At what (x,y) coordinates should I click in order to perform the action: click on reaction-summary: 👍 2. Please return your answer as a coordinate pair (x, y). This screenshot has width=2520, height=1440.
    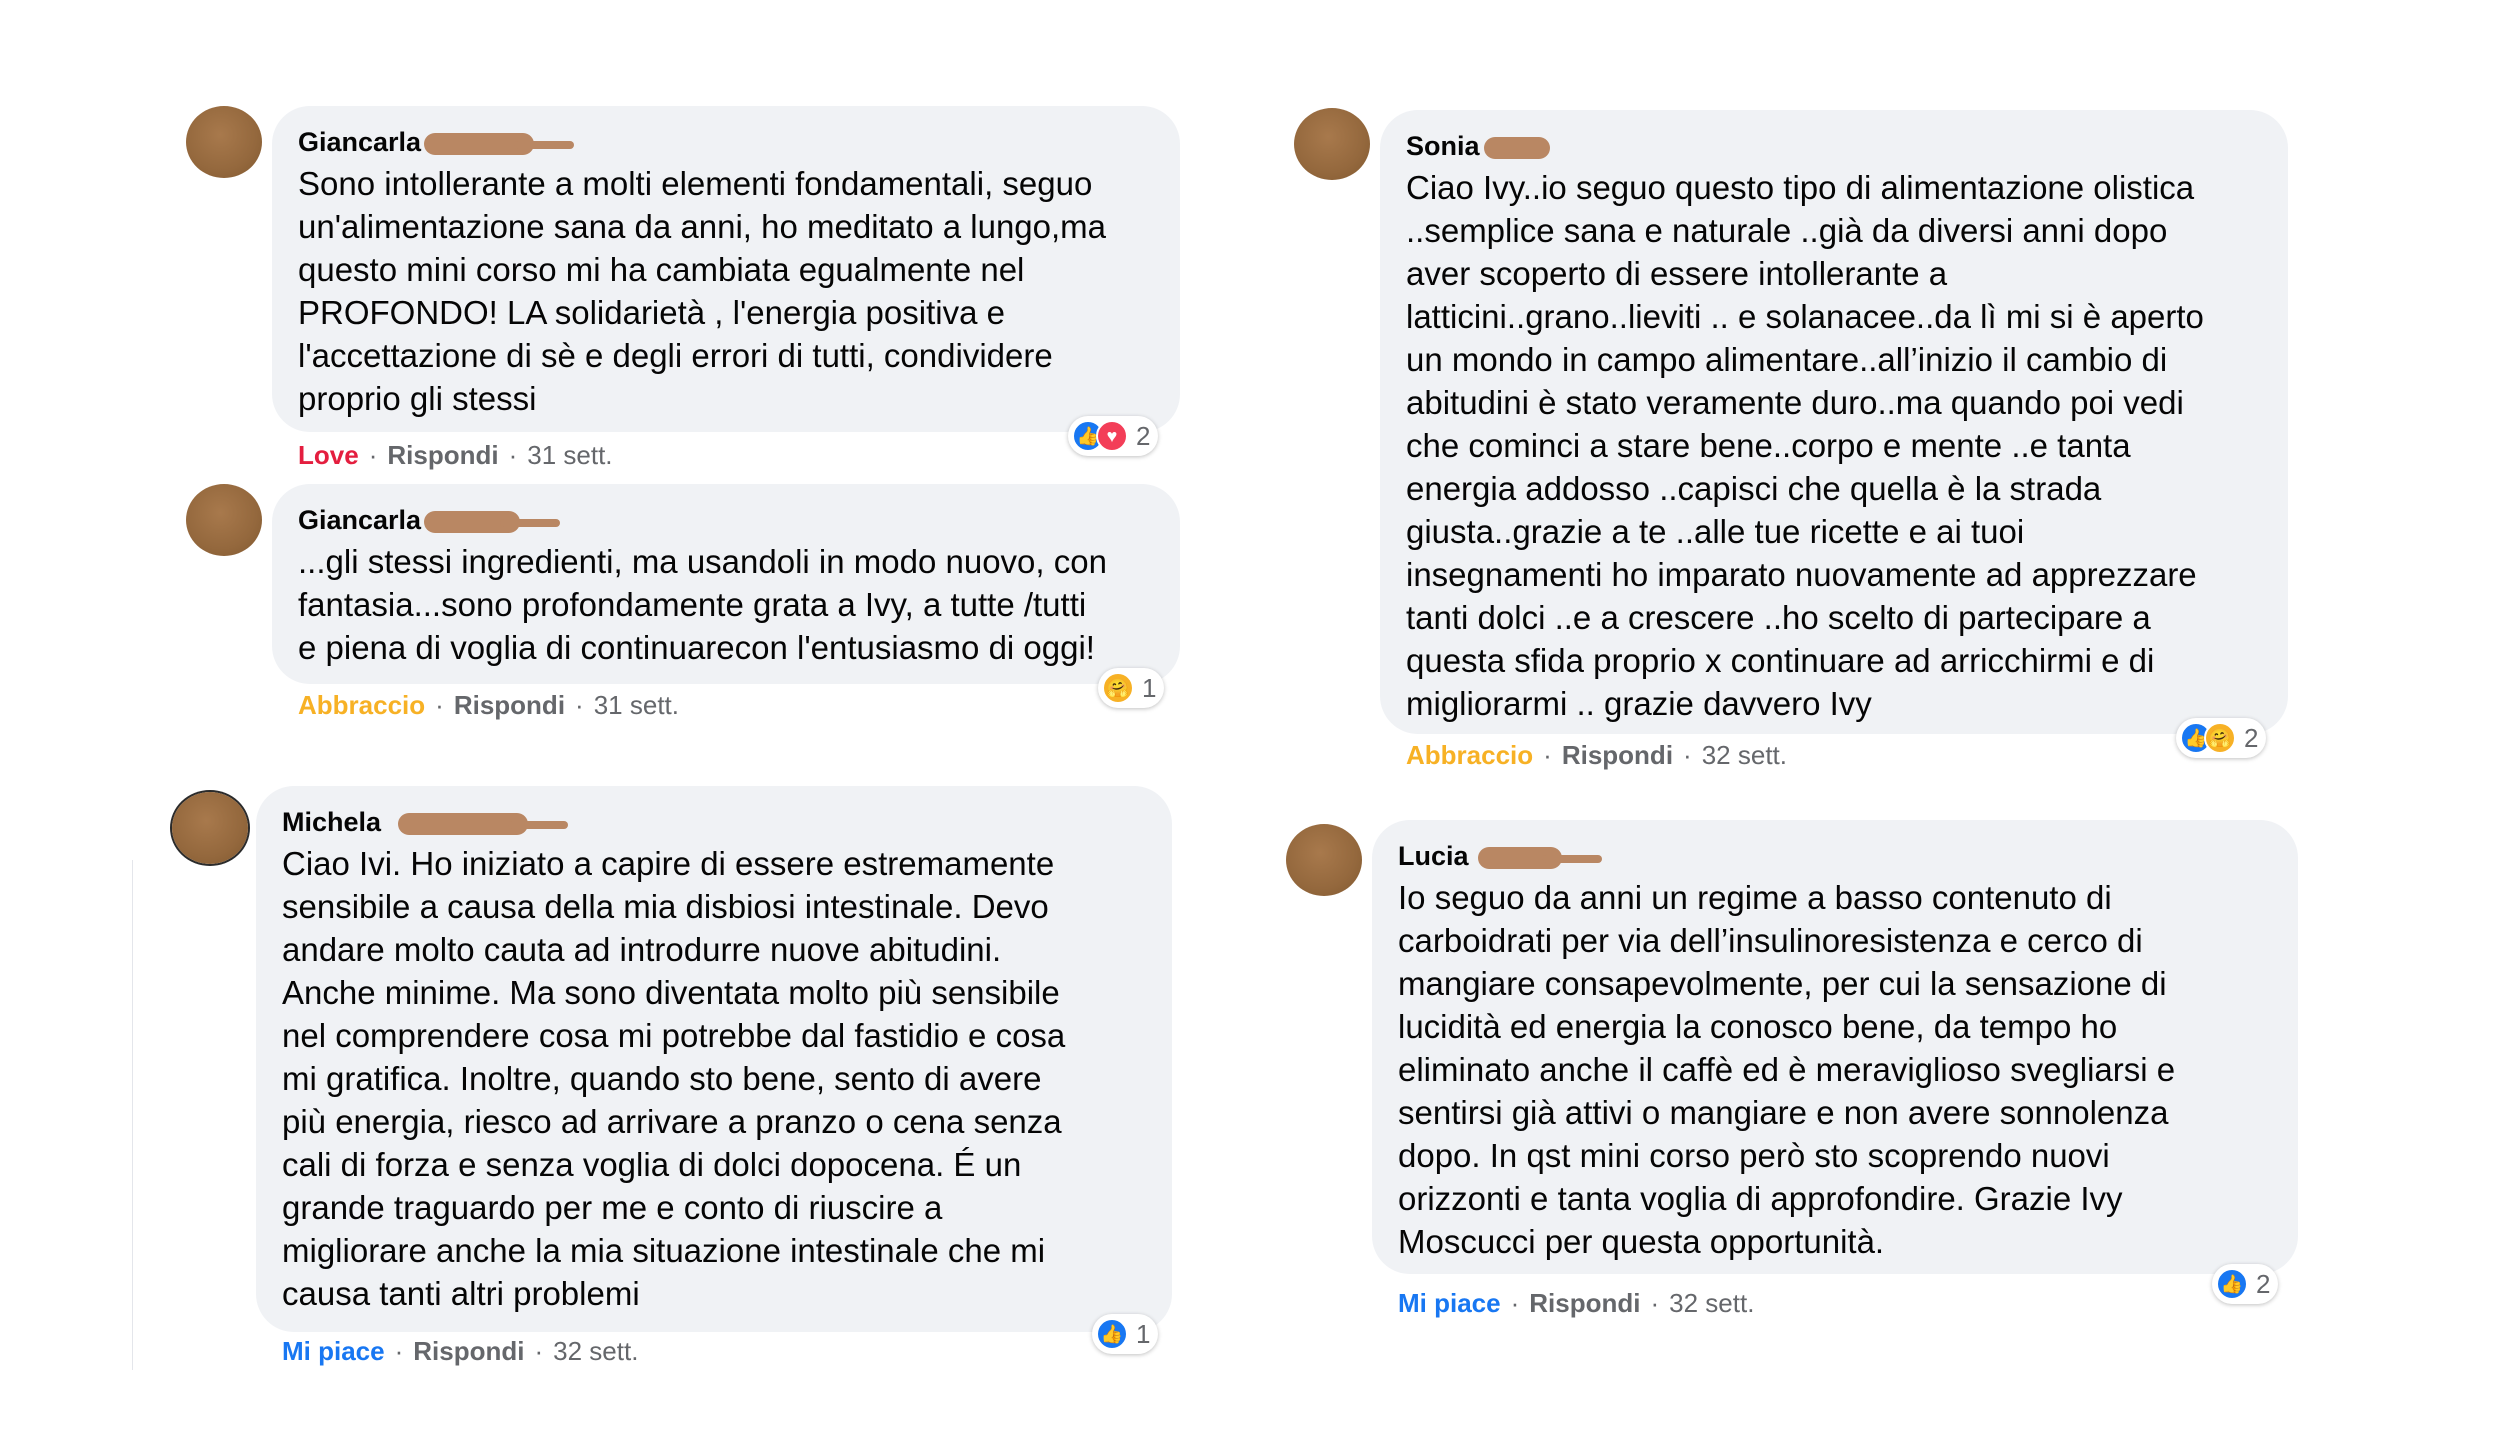
    Looking at the image, I should click on (2245, 1284).